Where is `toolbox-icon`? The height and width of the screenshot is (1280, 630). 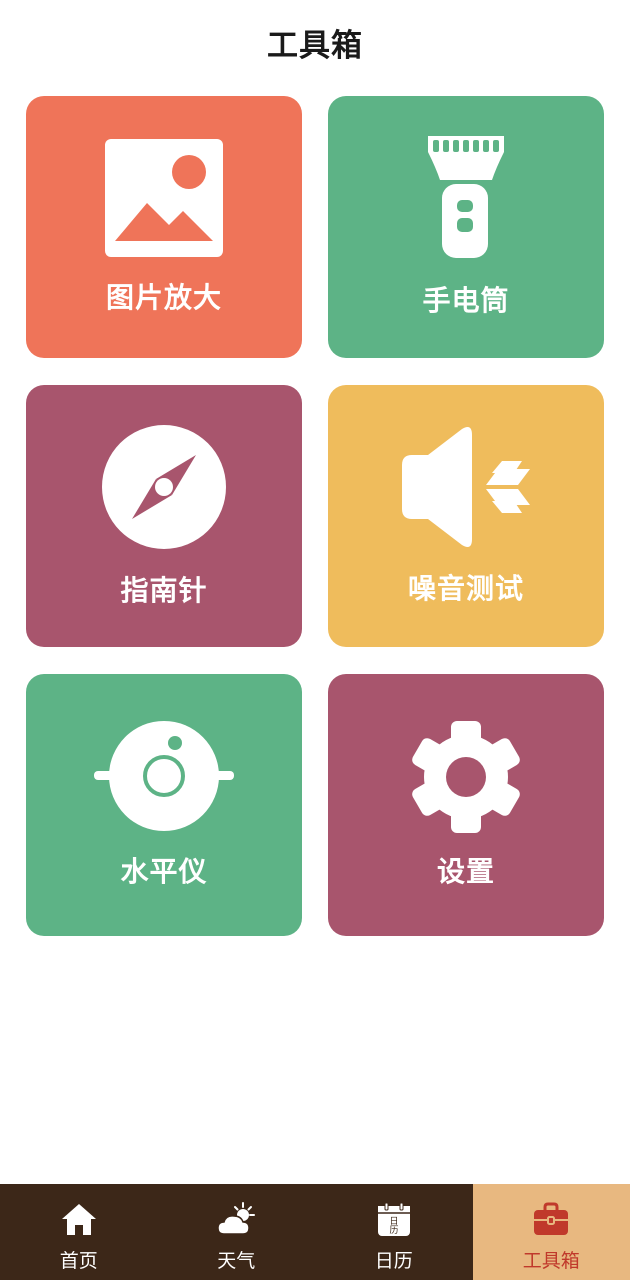
toolbox-icon is located at coordinates (551, 1218).